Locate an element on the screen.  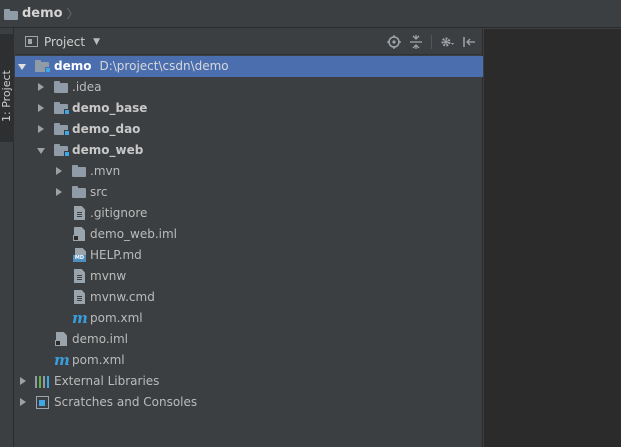
gear-icon is located at coordinates (447, 42).